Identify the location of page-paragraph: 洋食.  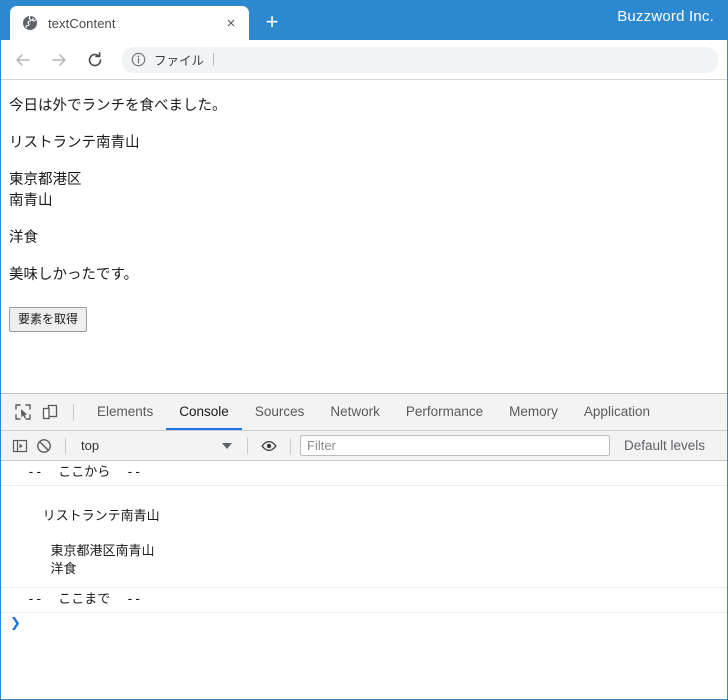
(23, 238).